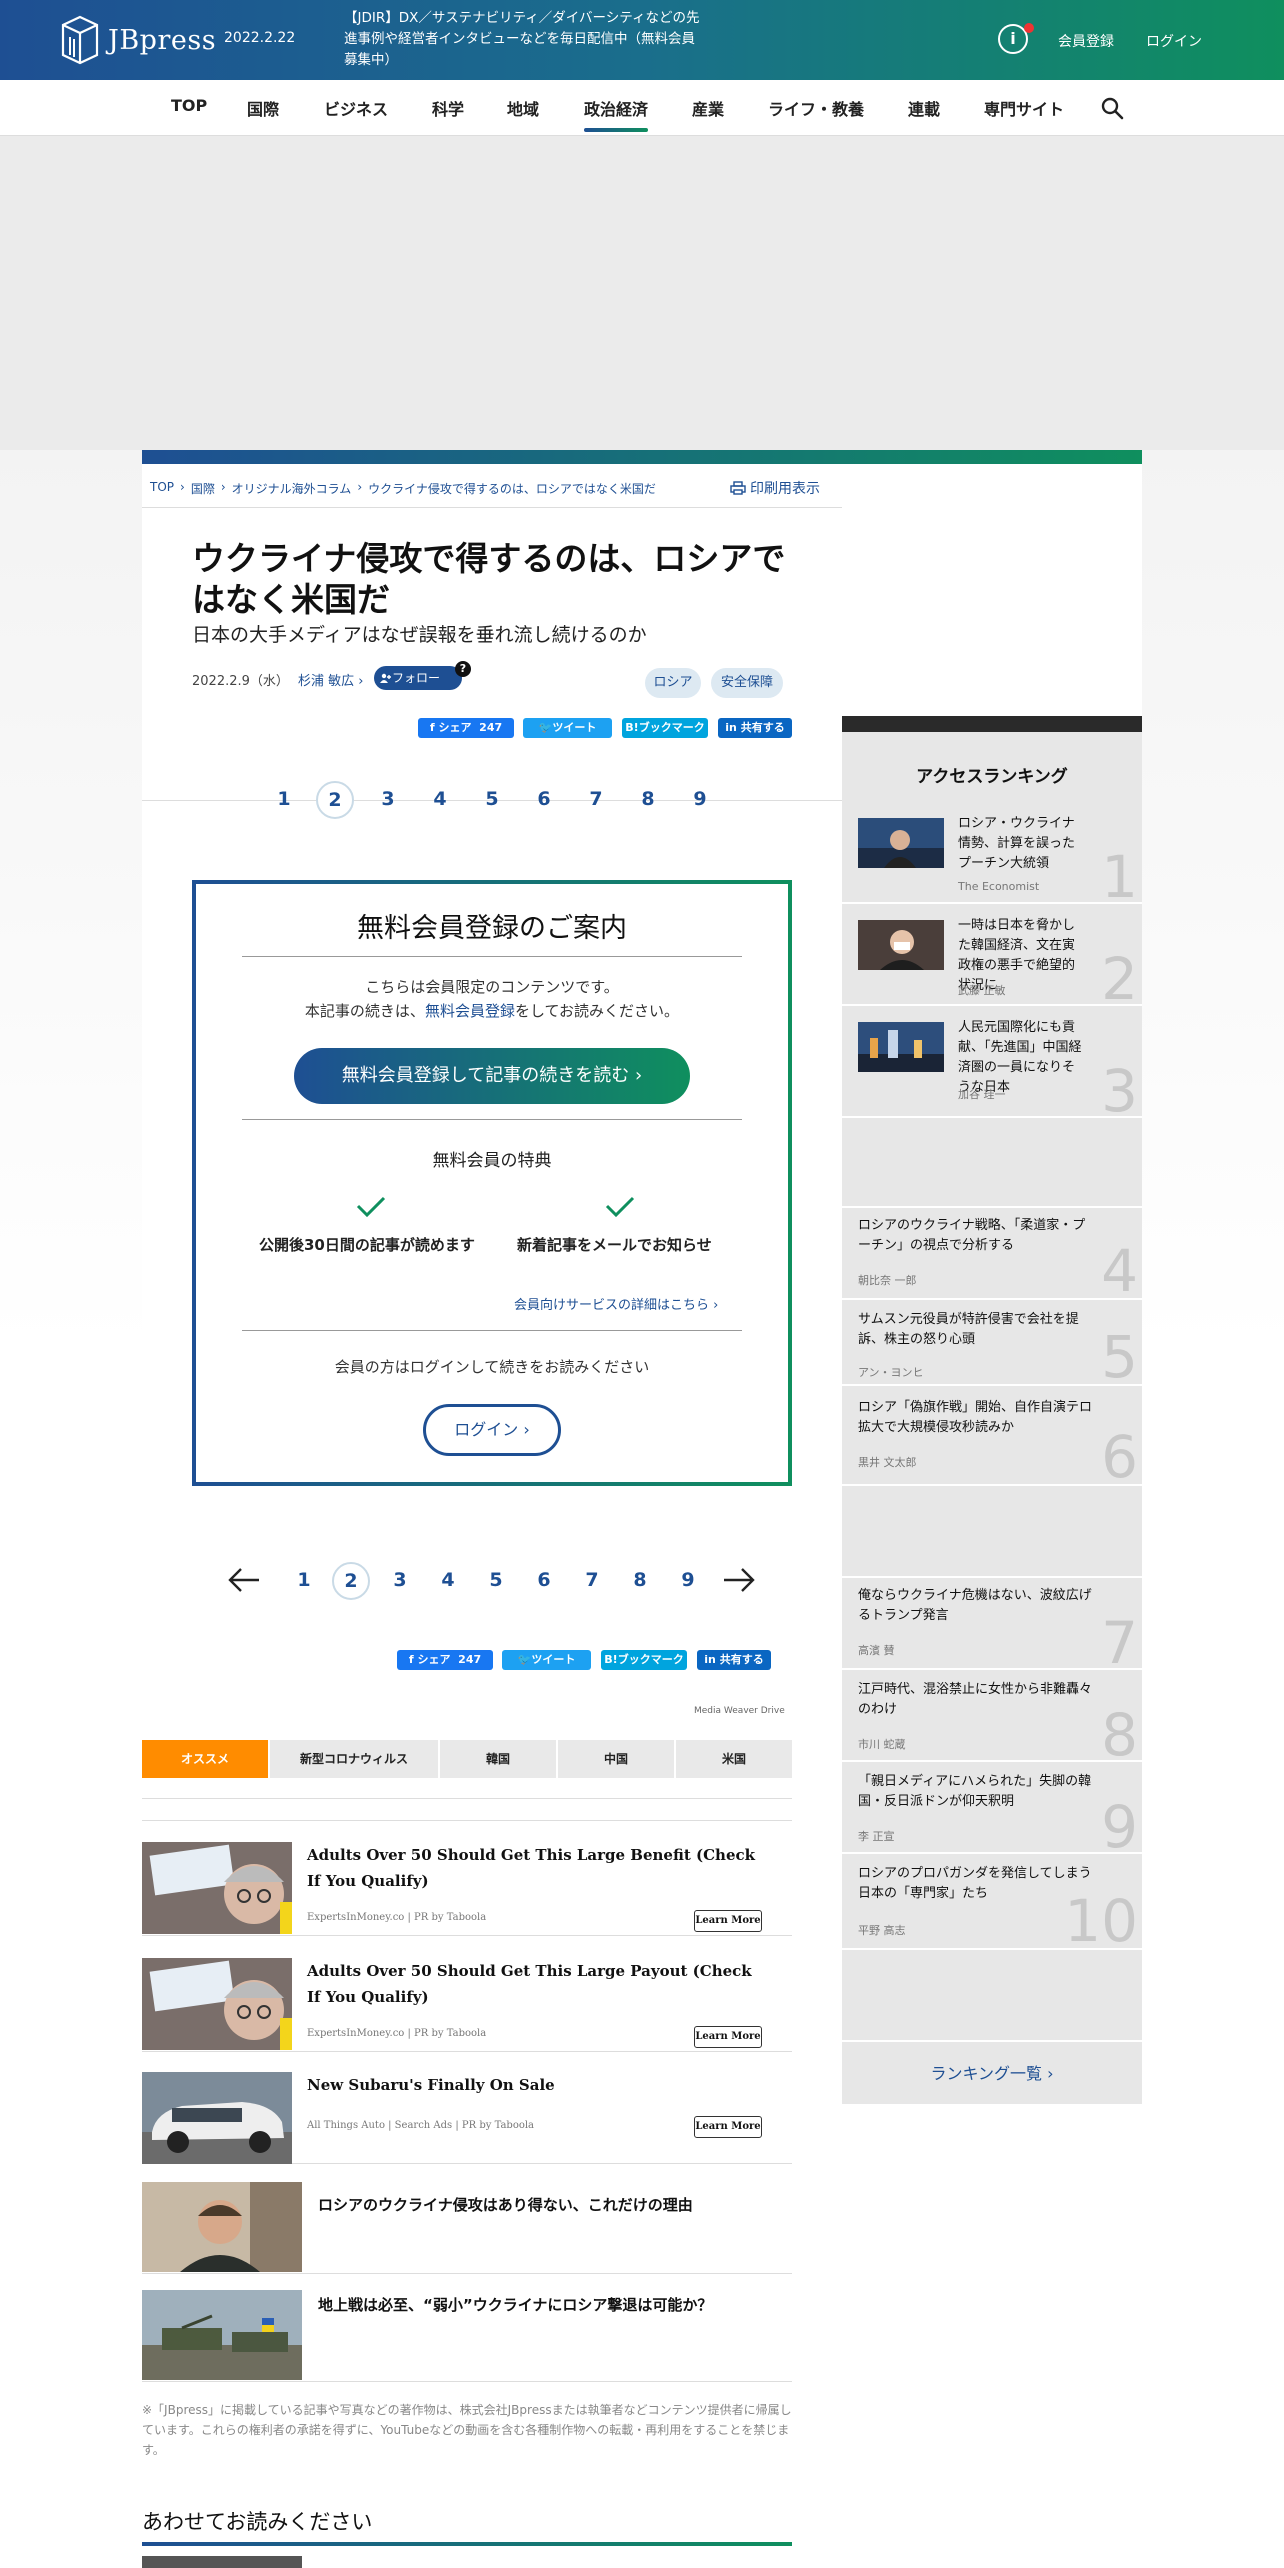 The width and height of the screenshot is (1284, 2568). What do you see at coordinates (492, 1076) in the screenshot?
I see `register-read-button: 無料会員登録して記事の続きを読む ›` at bounding box center [492, 1076].